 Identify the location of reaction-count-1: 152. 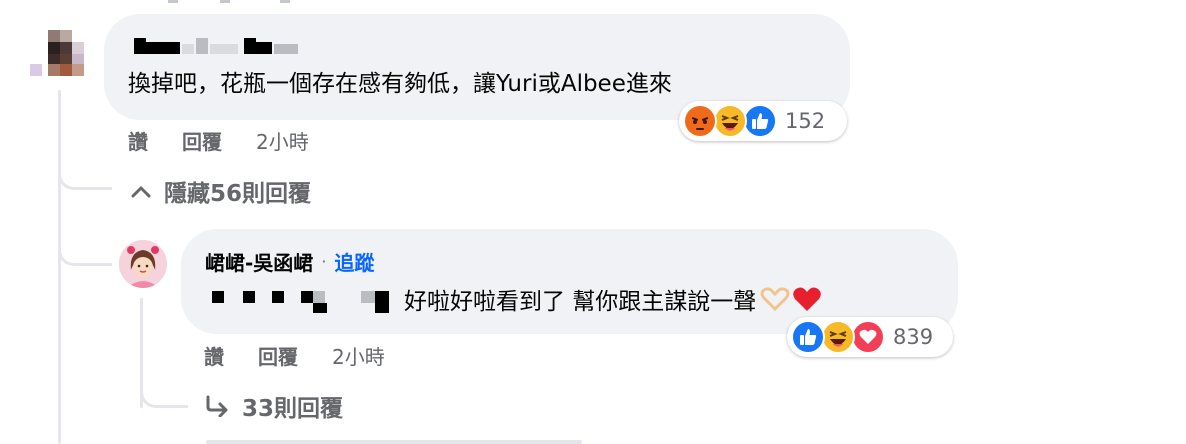
(805, 121).